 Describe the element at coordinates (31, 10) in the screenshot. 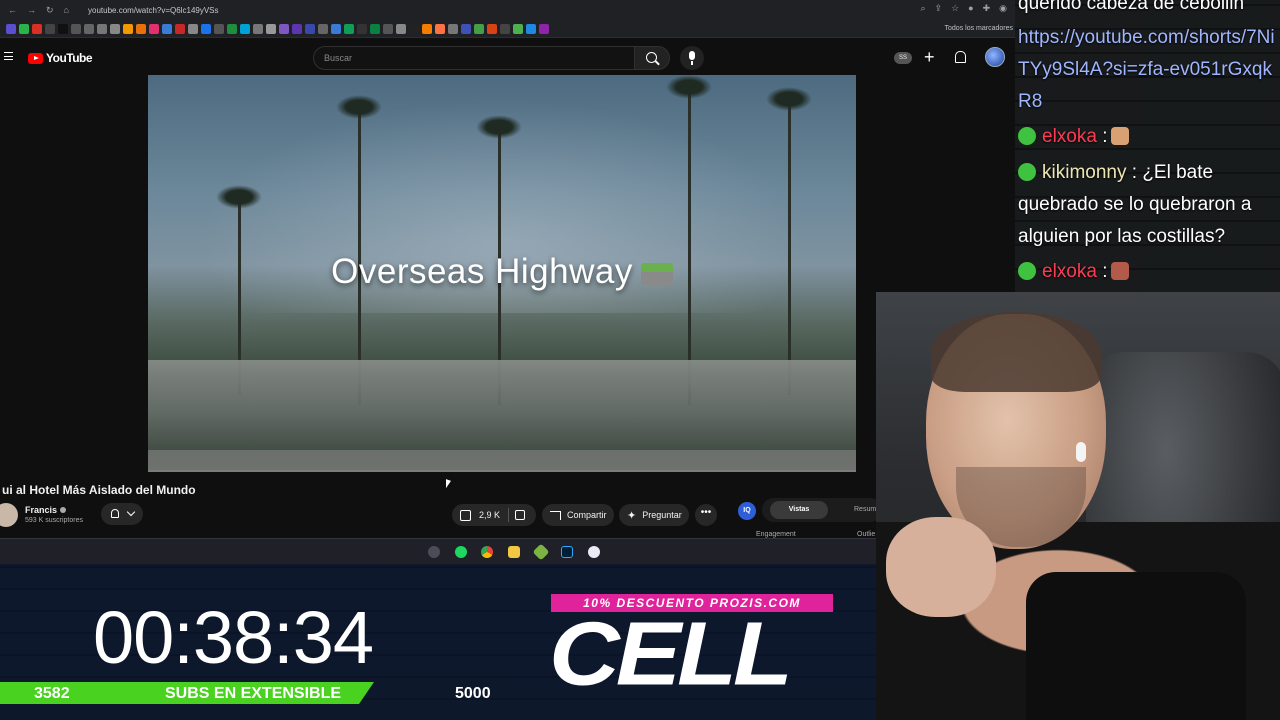

I see `forward-icon: →` at that location.